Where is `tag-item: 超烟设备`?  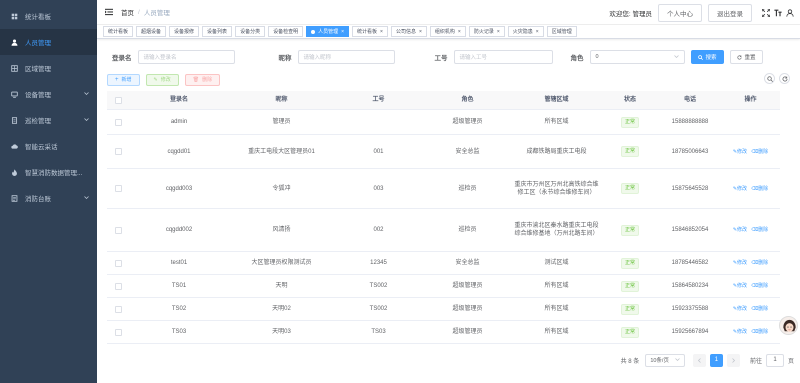 tag-item: 超烟设备 is located at coordinates (151, 31).